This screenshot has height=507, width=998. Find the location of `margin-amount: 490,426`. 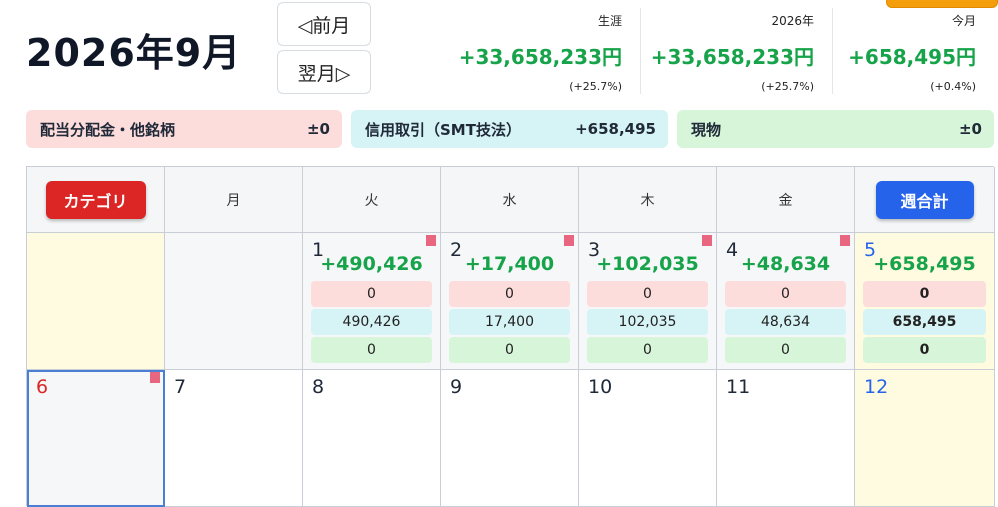

margin-amount: 490,426 is located at coordinates (371, 322).